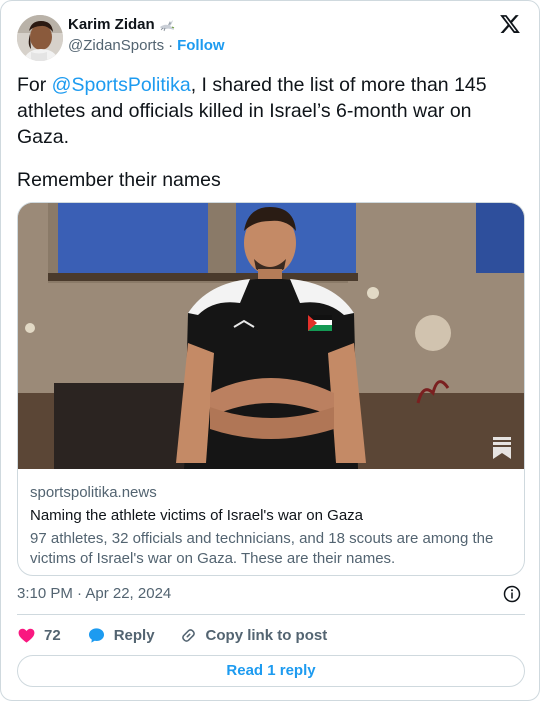 The width and height of the screenshot is (540, 701). I want to click on link-domain: sportspolitika.news, so click(93, 492).